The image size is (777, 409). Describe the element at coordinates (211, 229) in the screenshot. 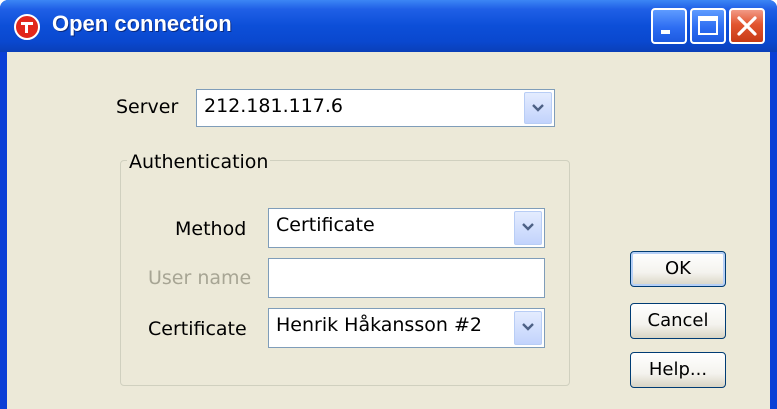

I see `method-label: Method` at that location.